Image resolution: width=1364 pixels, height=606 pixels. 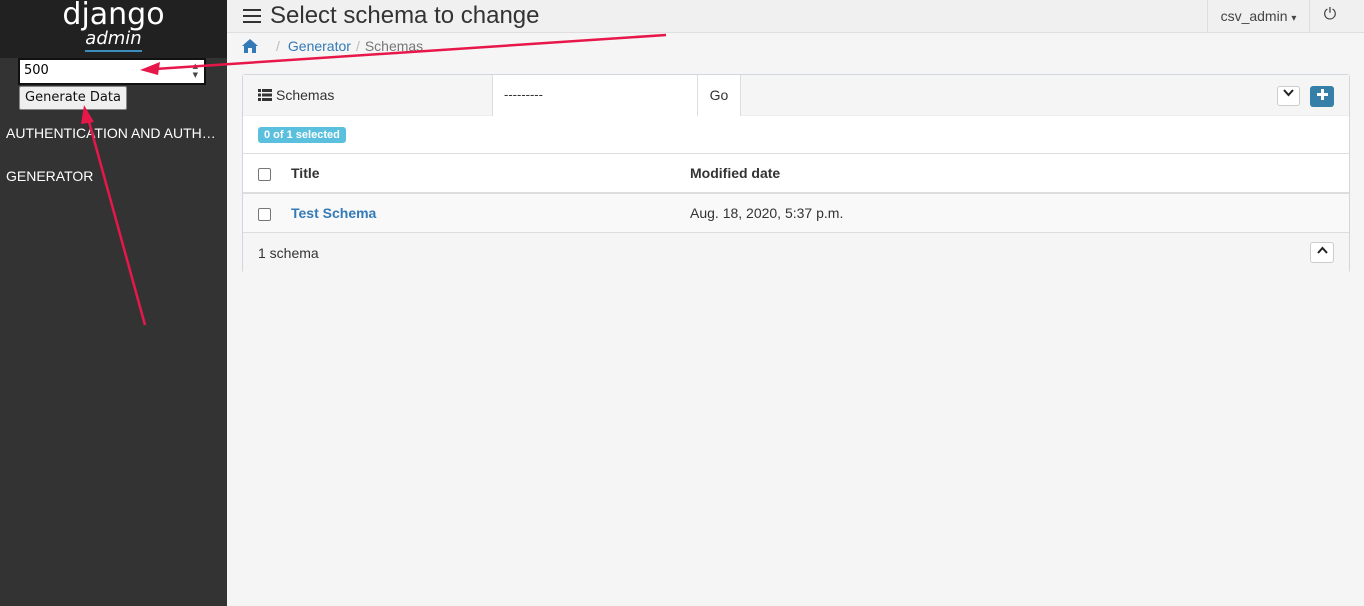 I want to click on selected-count-badge: 0 of 1 selected, so click(x=302, y=135).